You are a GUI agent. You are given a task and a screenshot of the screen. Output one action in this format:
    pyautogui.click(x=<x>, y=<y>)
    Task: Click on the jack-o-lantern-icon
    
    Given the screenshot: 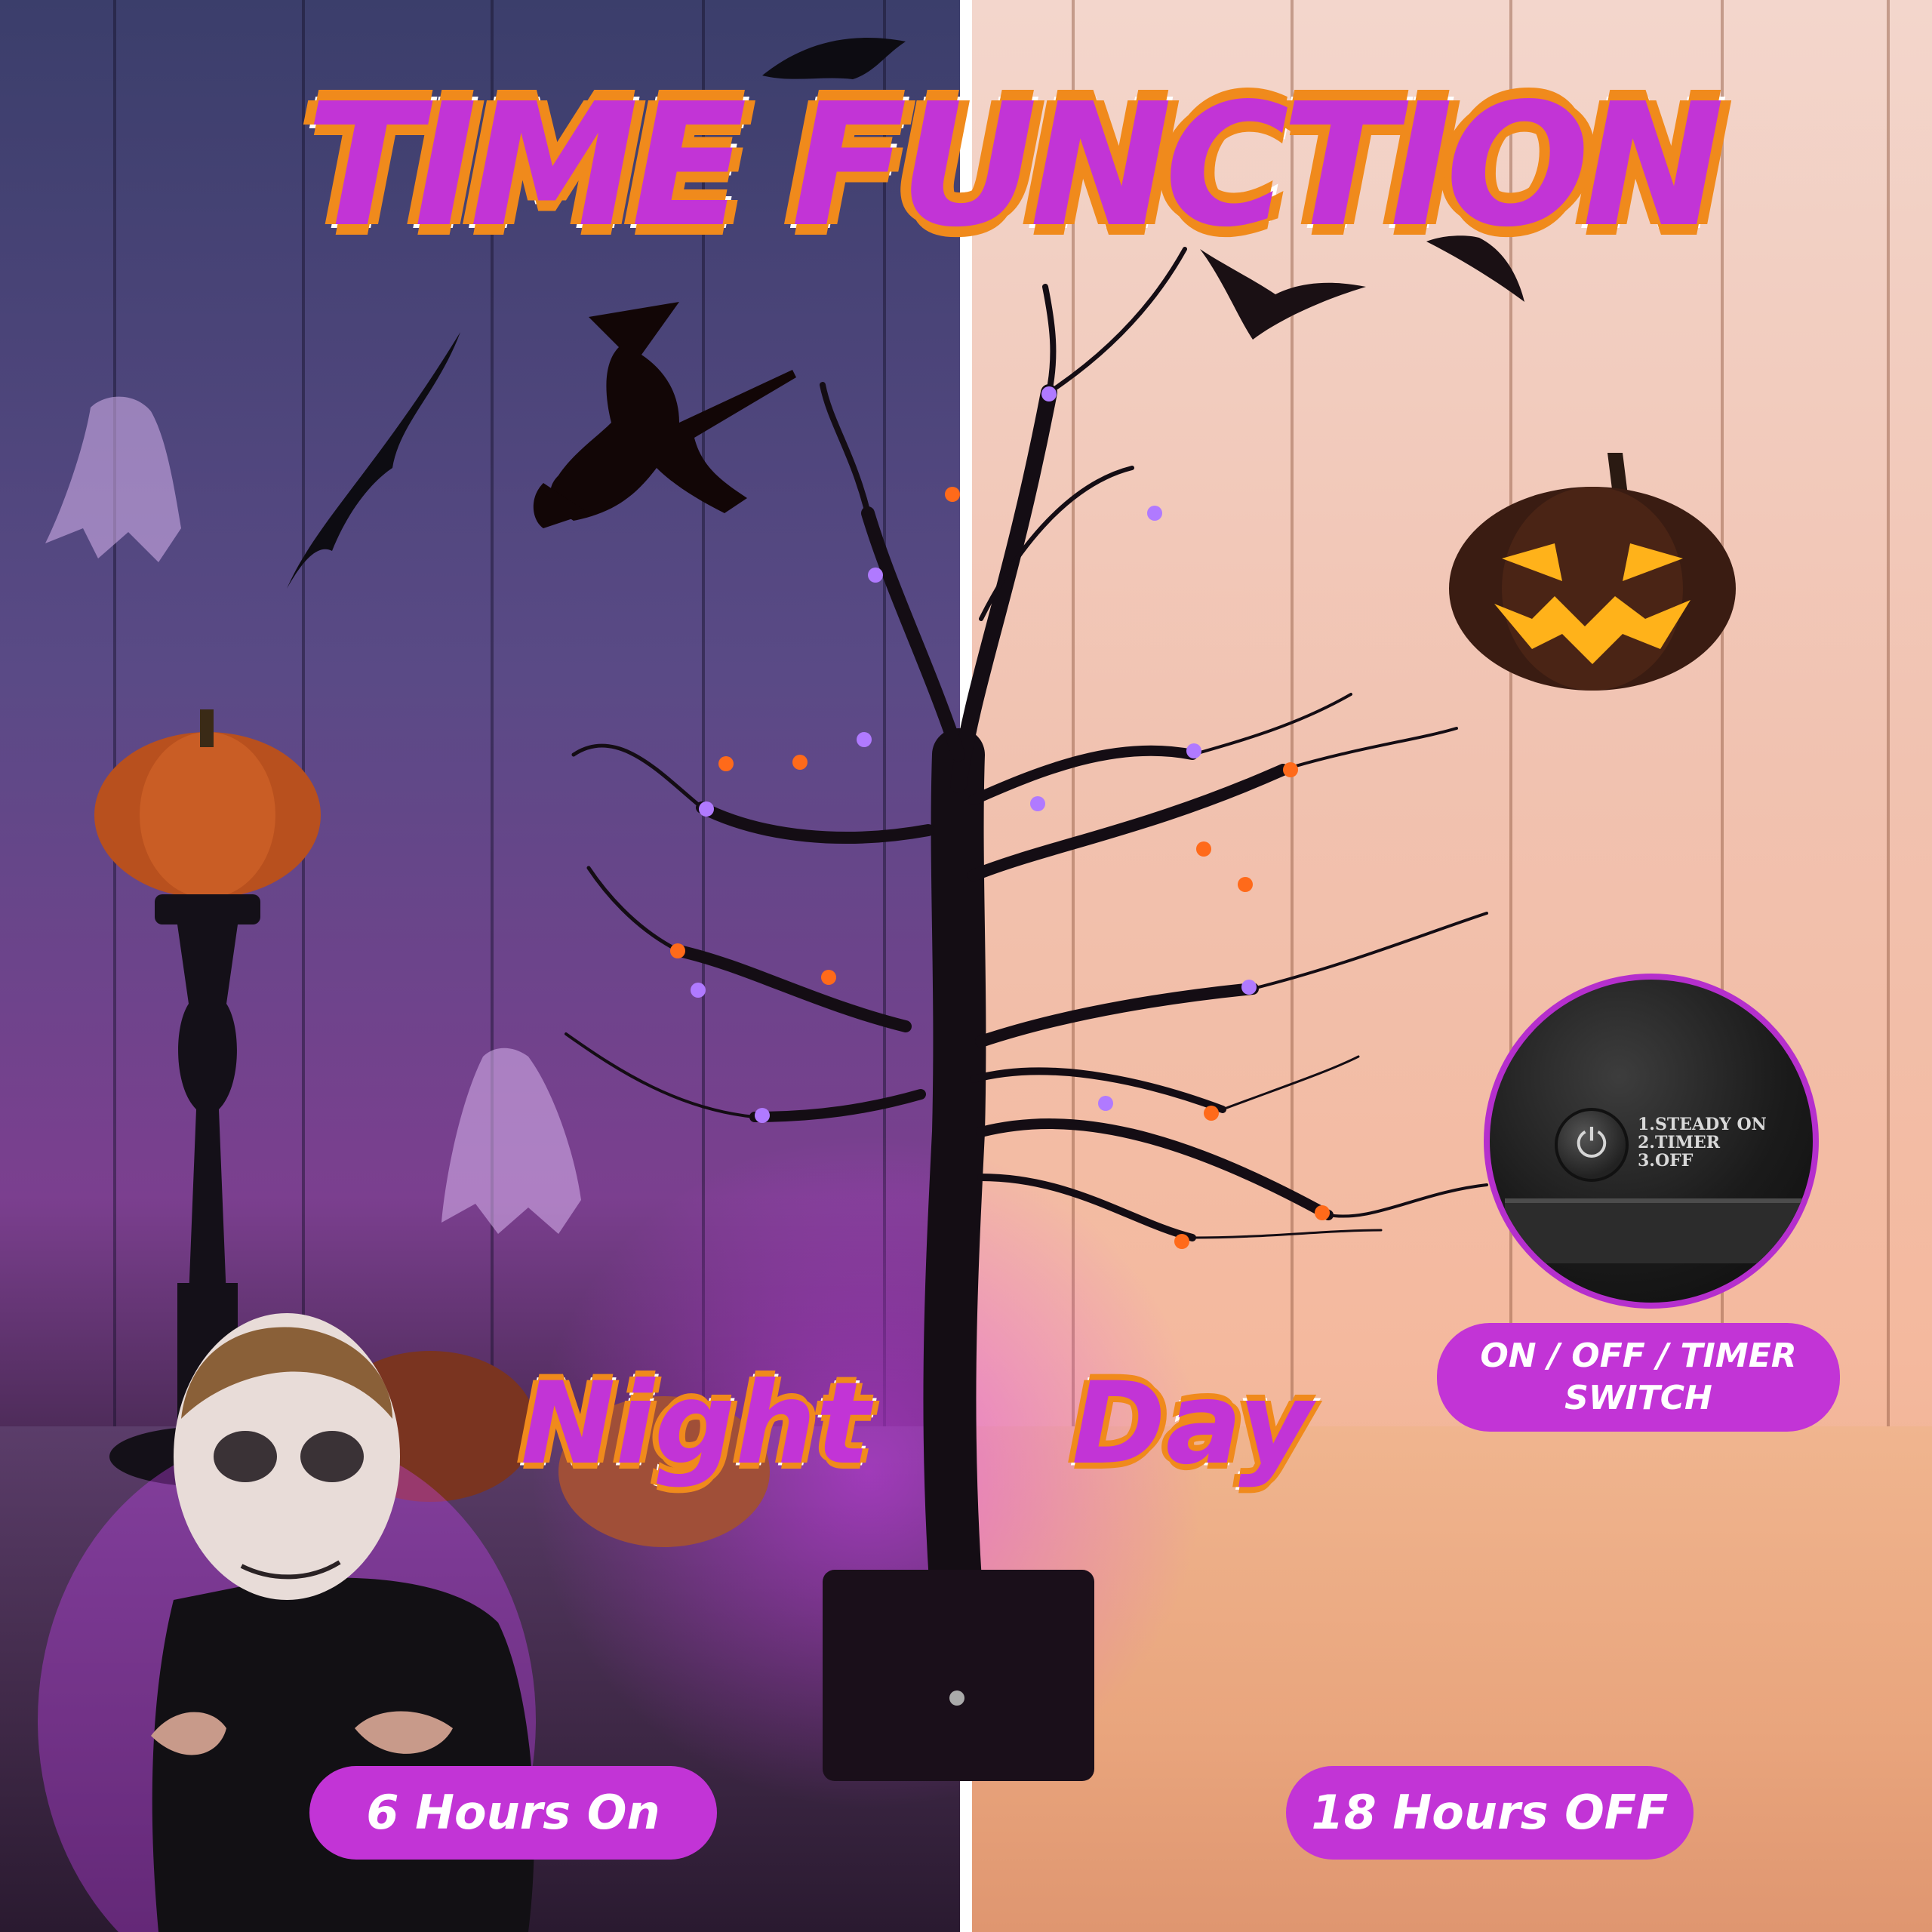 What is the action you would take?
    pyautogui.click(x=1592, y=572)
    